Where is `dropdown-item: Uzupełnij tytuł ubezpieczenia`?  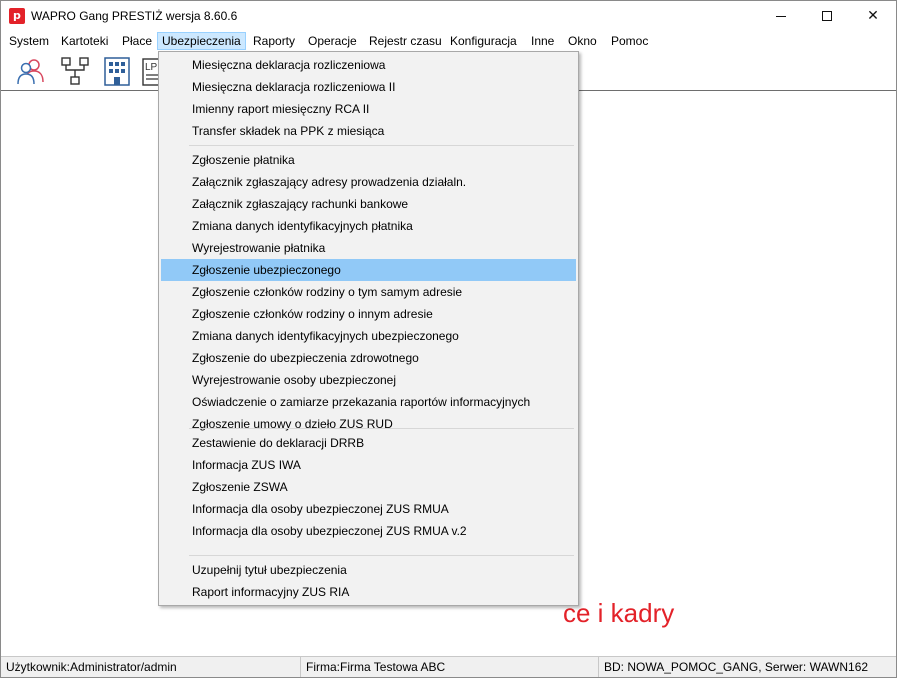
dropdown-item: Uzupełnij tytuł ubezpieczenia is located at coordinates (368, 570).